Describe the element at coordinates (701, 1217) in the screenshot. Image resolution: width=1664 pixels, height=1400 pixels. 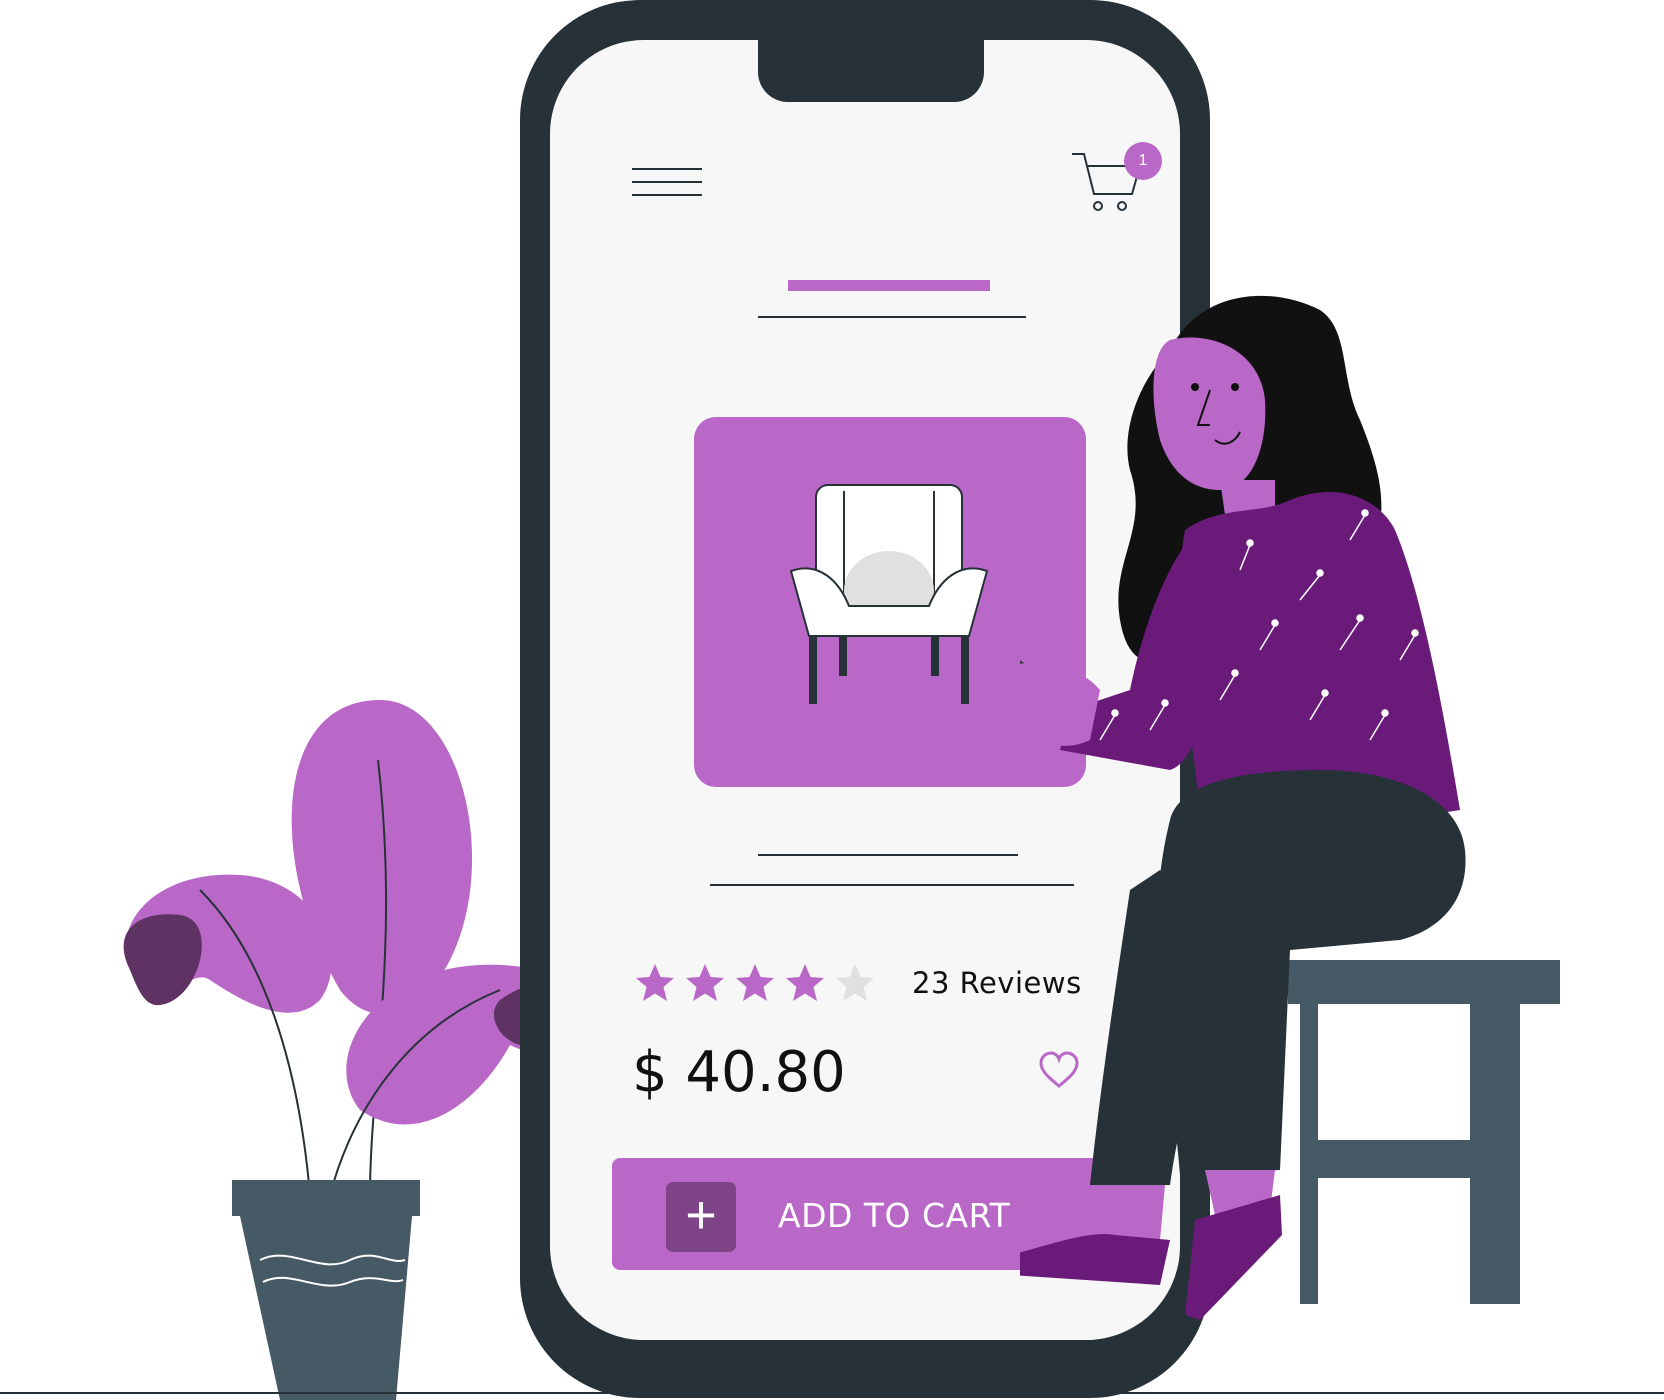
I see `plus-icon: +` at that location.